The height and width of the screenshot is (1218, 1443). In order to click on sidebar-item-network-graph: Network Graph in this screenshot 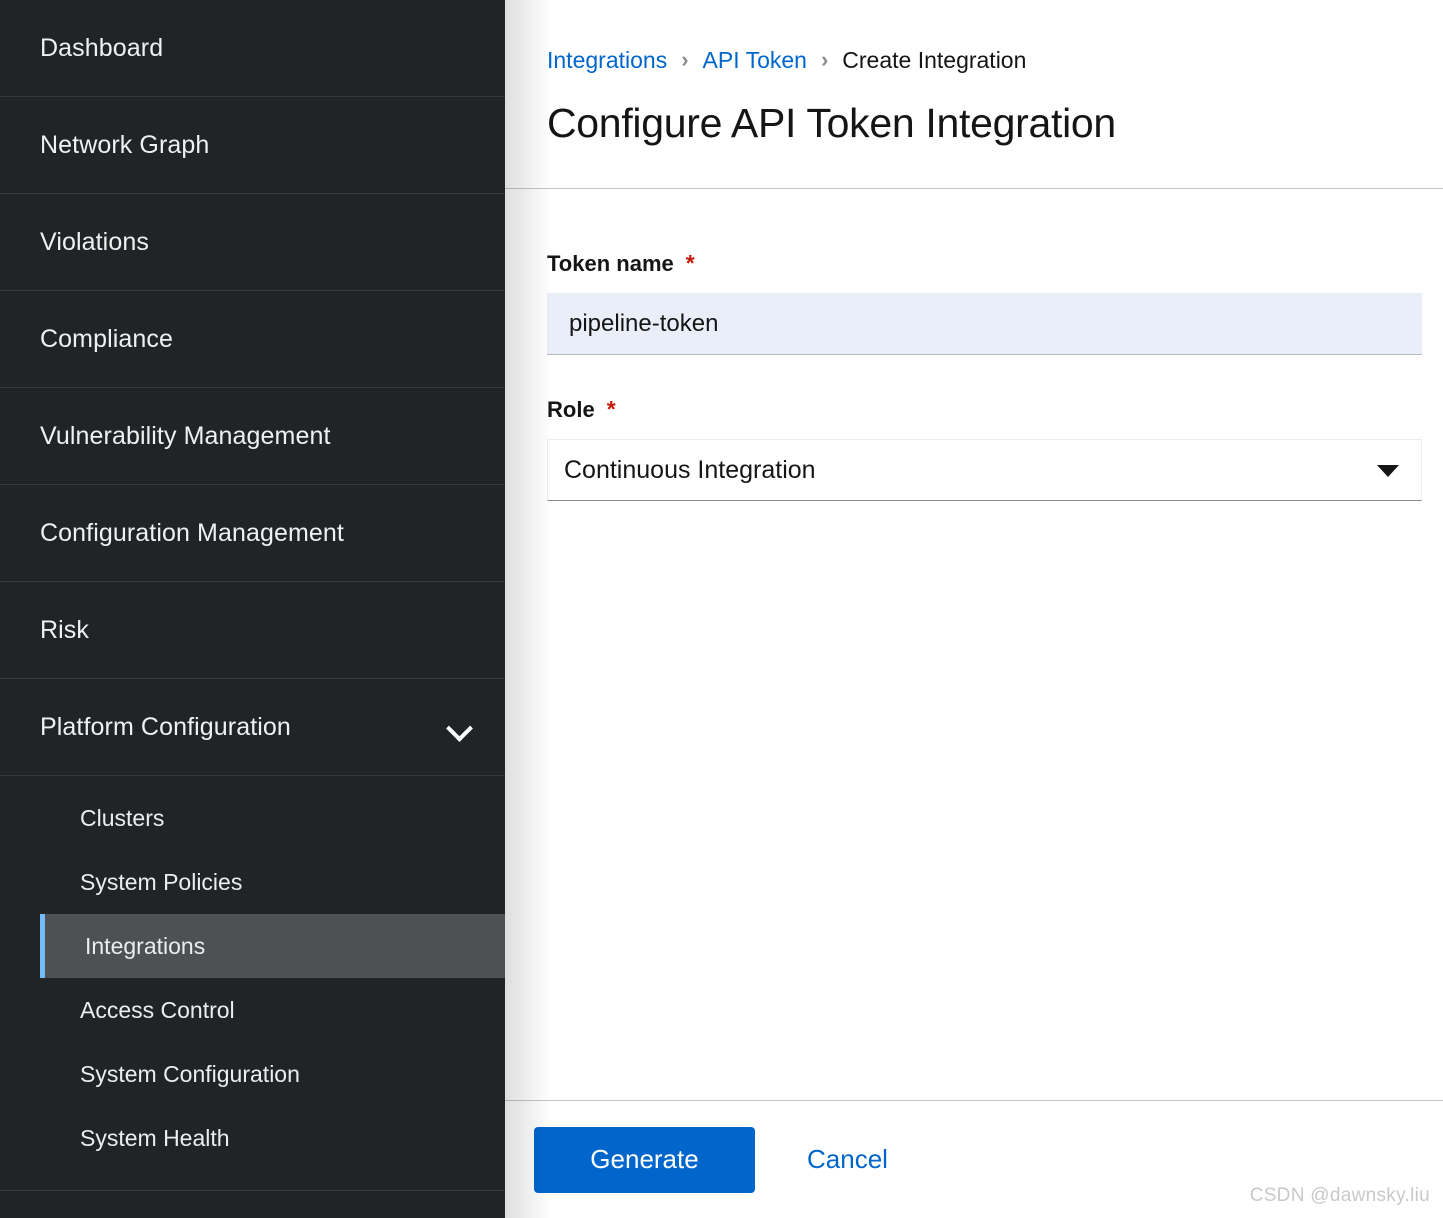, I will do `click(252, 145)`.